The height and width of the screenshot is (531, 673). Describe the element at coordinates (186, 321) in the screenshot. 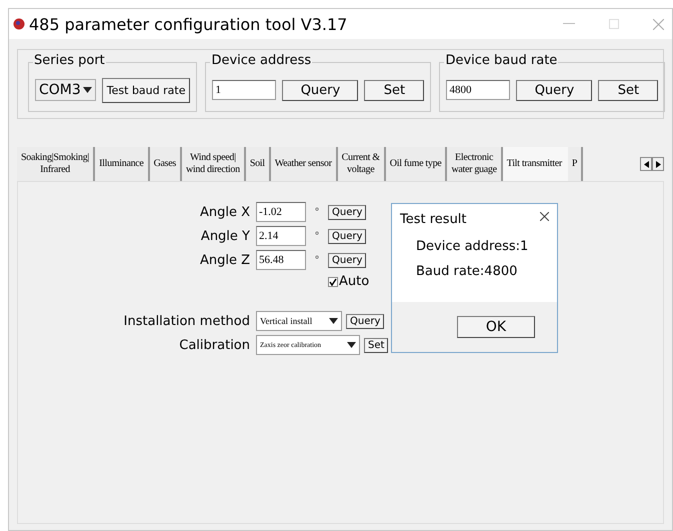

I see `field-label: Installation method` at that location.